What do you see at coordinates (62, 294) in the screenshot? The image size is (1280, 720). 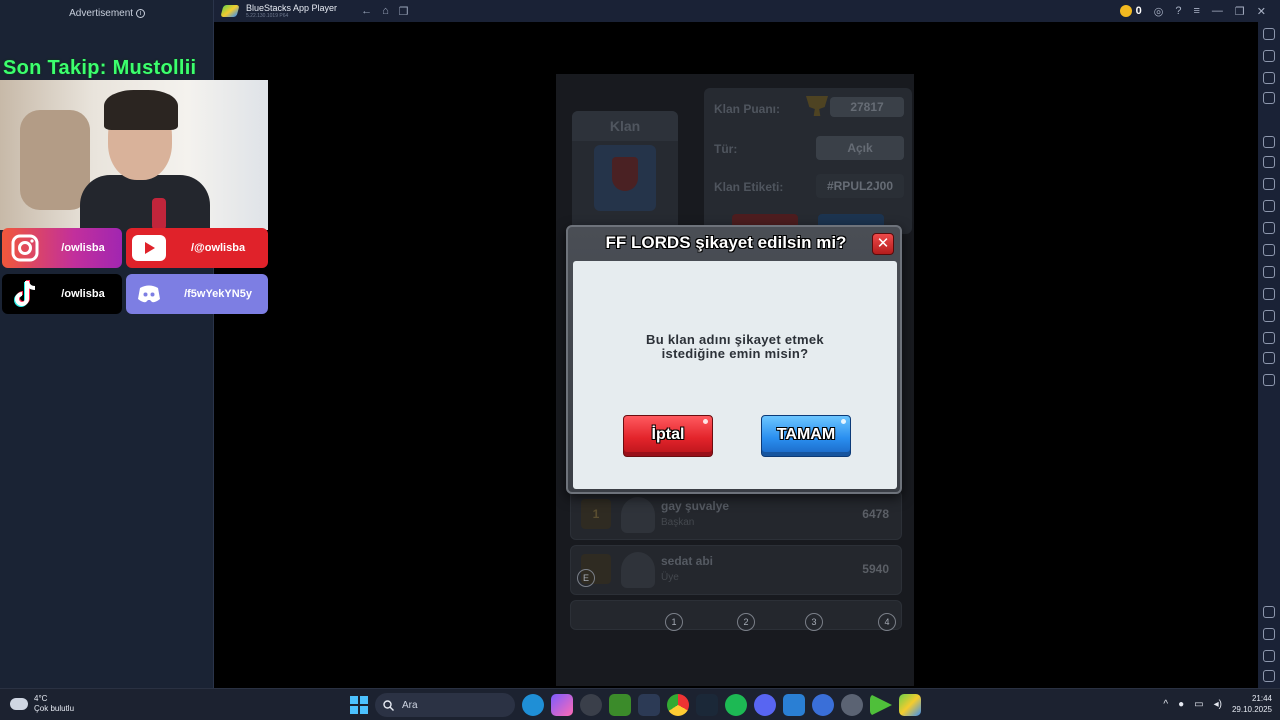 I see `tiktok-link: /owlisba` at bounding box center [62, 294].